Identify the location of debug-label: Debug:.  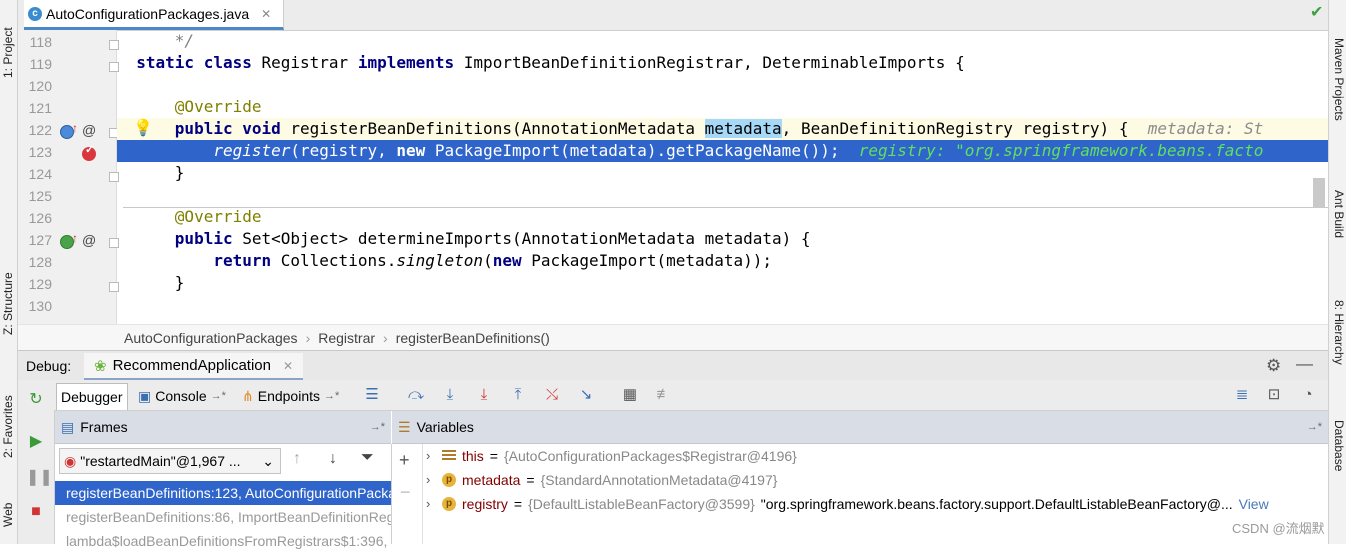
(49, 366).